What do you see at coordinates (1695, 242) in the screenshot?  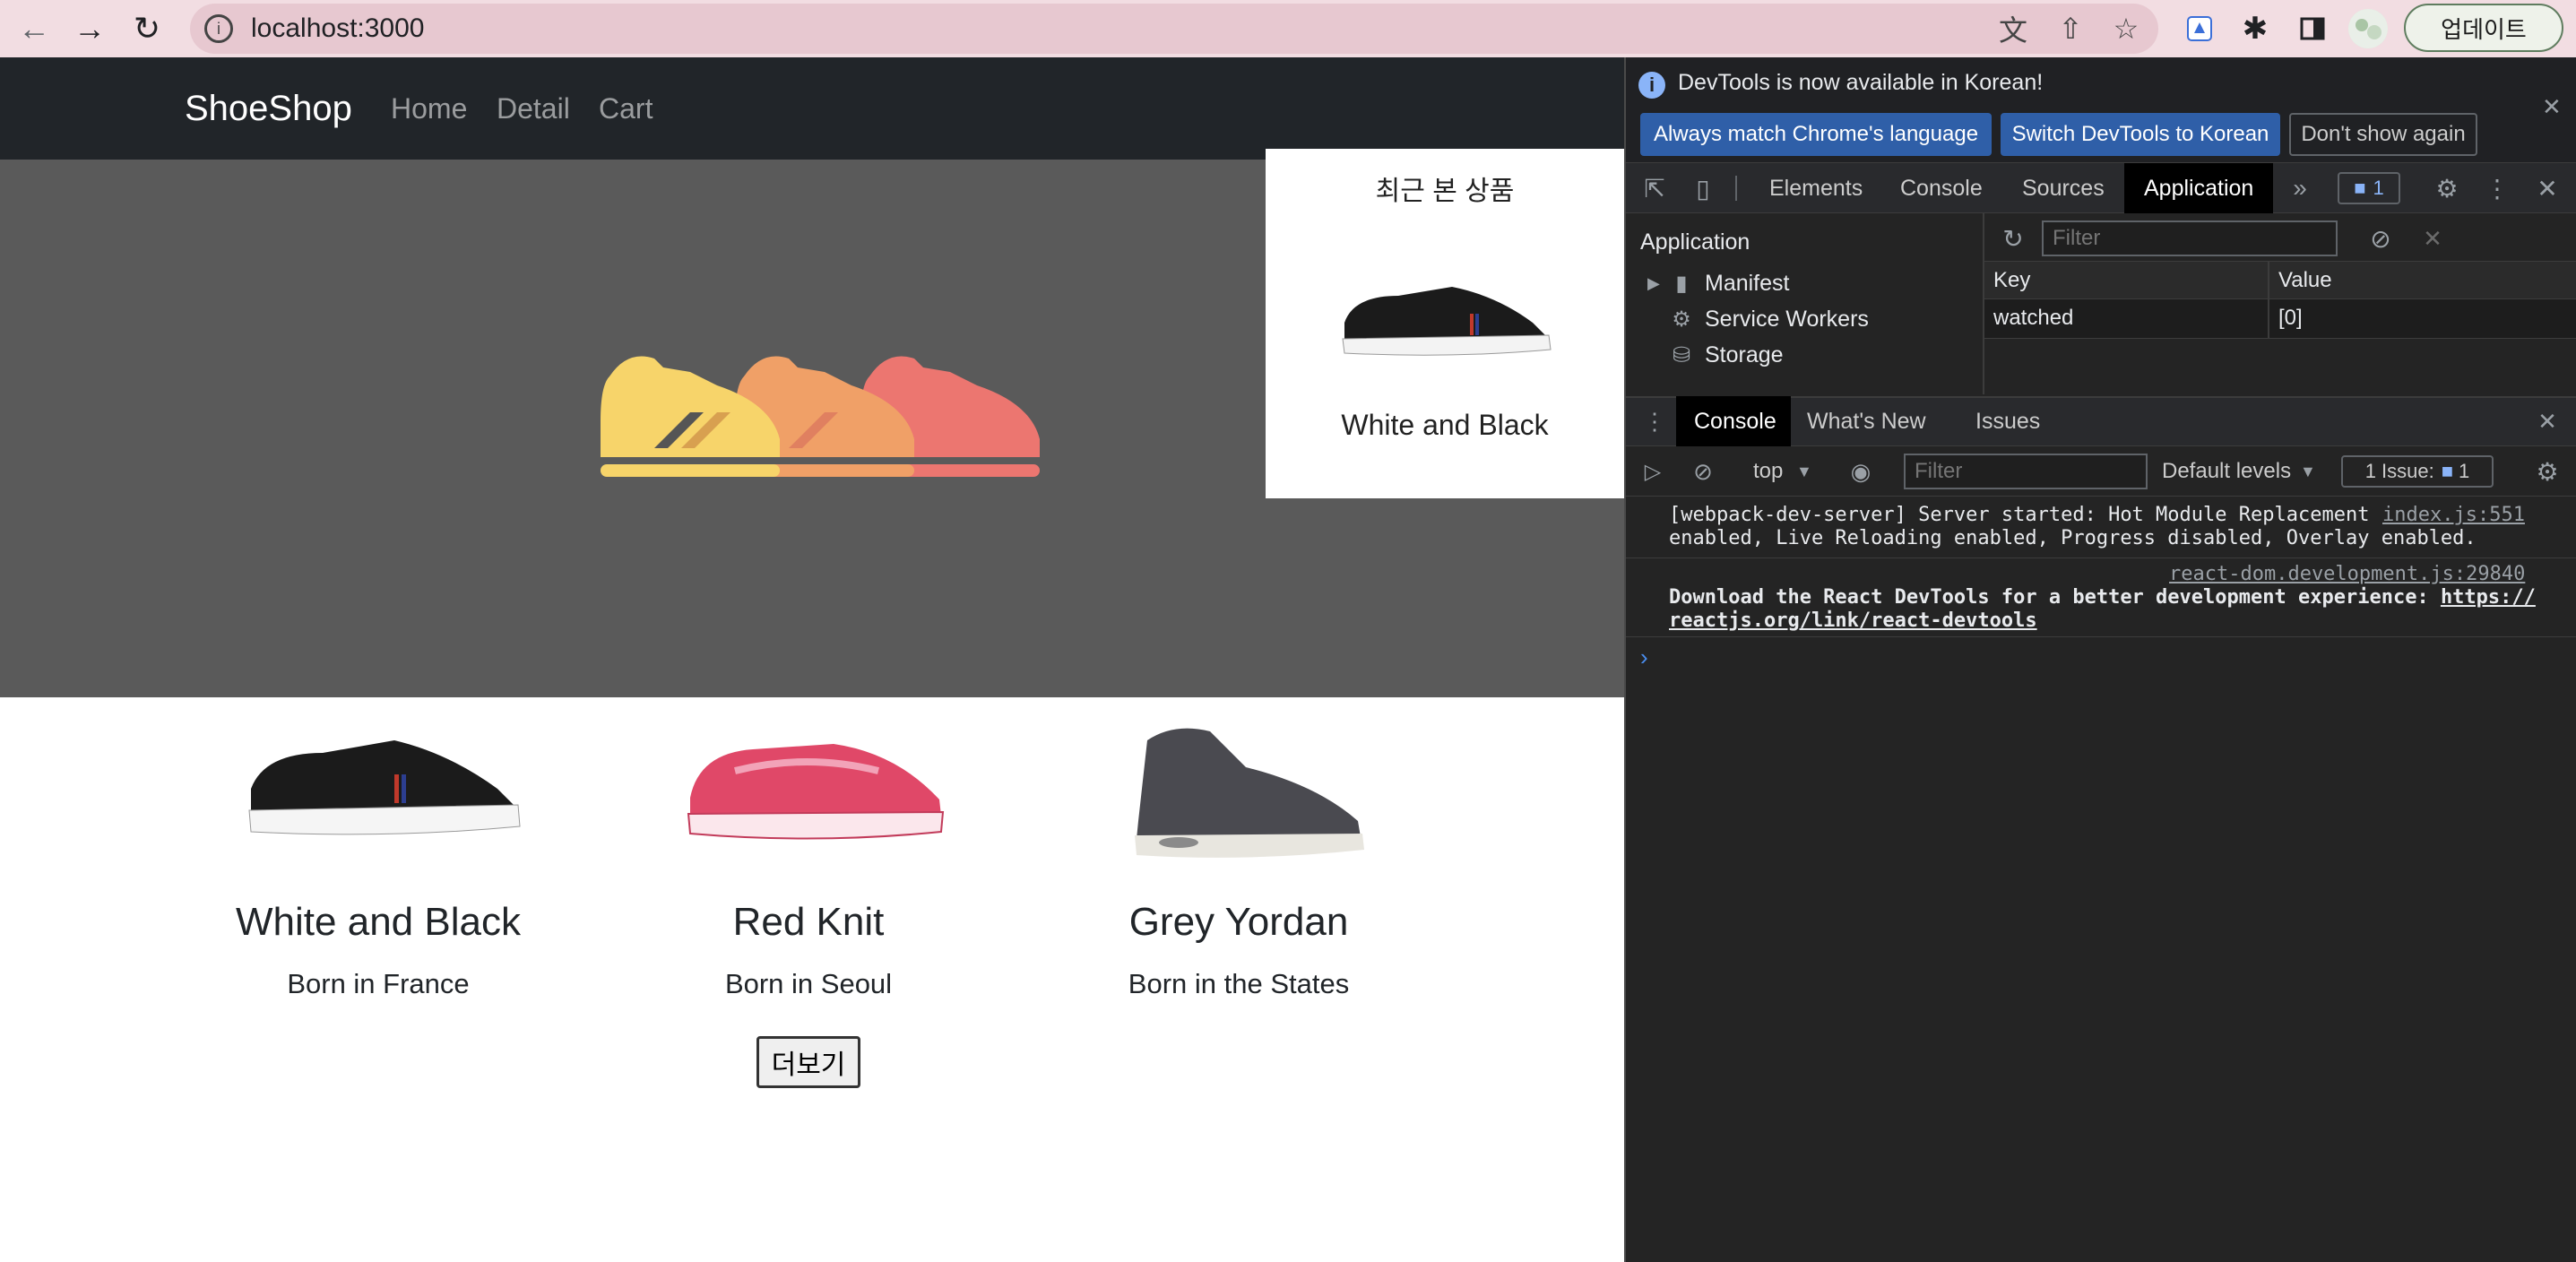 I see `application-sidebar-title: Application` at bounding box center [1695, 242].